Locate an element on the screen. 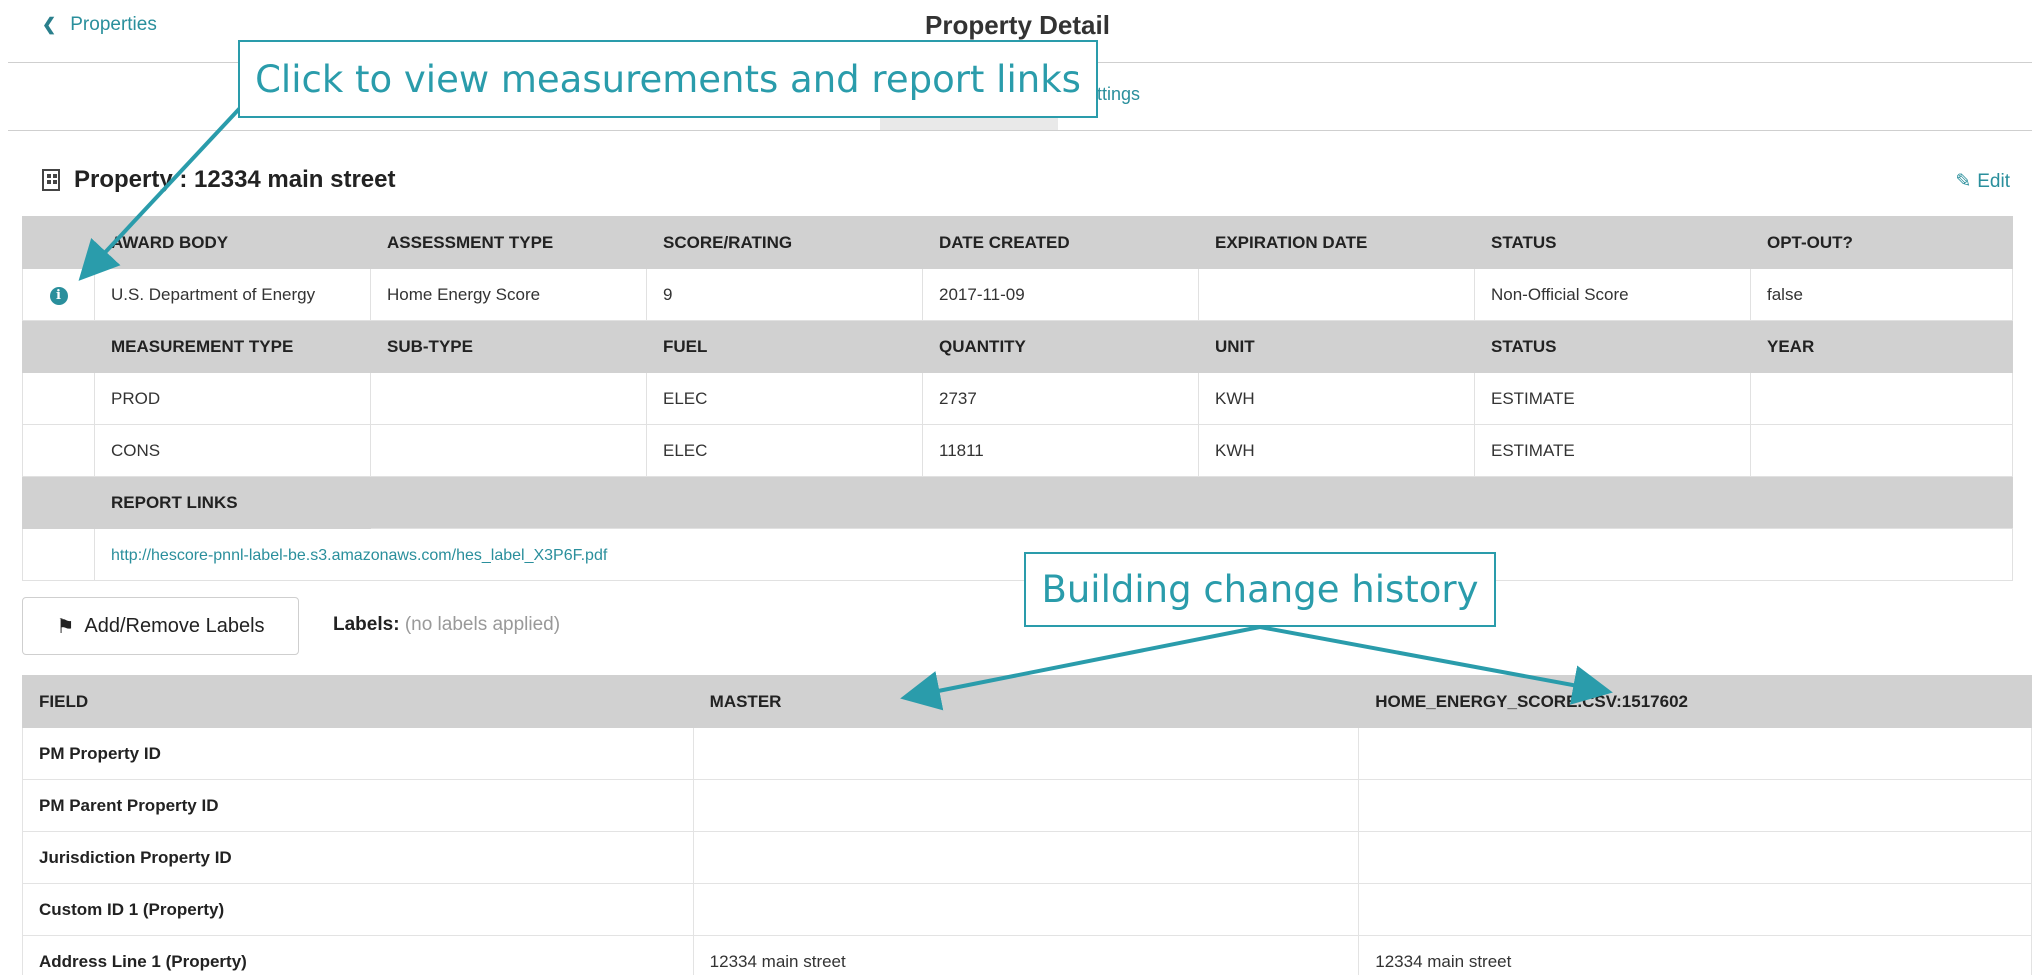  column-header: FUEL is located at coordinates (784, 346).